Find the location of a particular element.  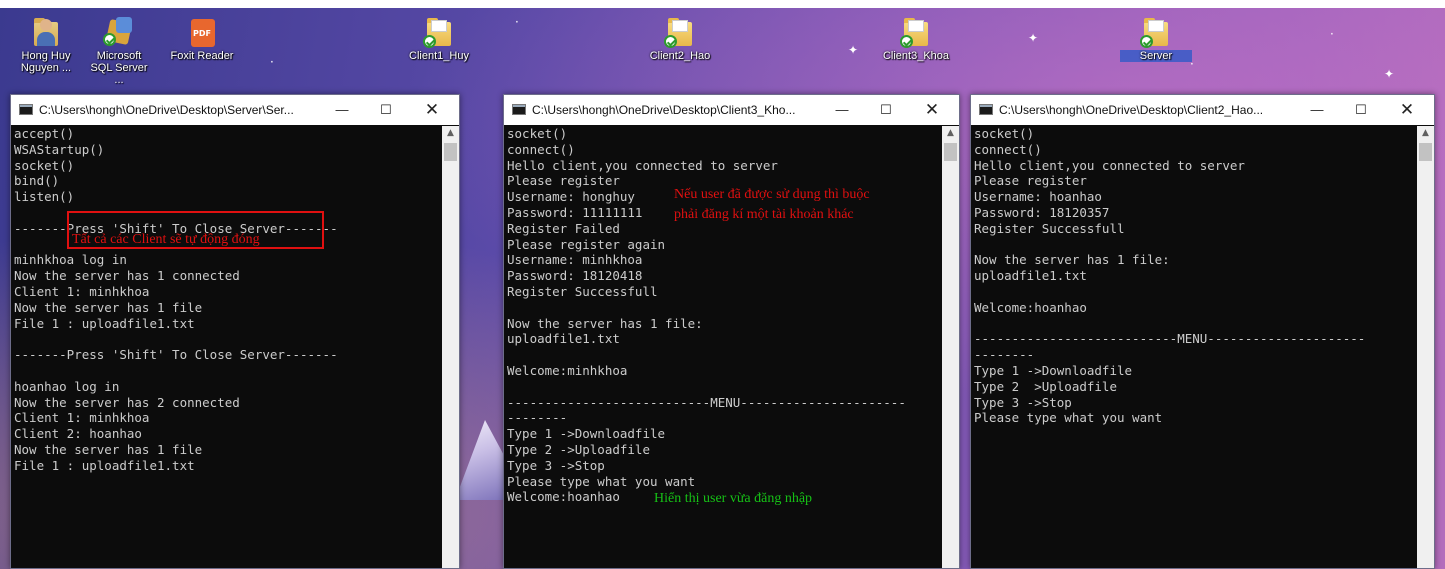

console-line: Now the server has 1 file: is located at coordinates (605, 323).